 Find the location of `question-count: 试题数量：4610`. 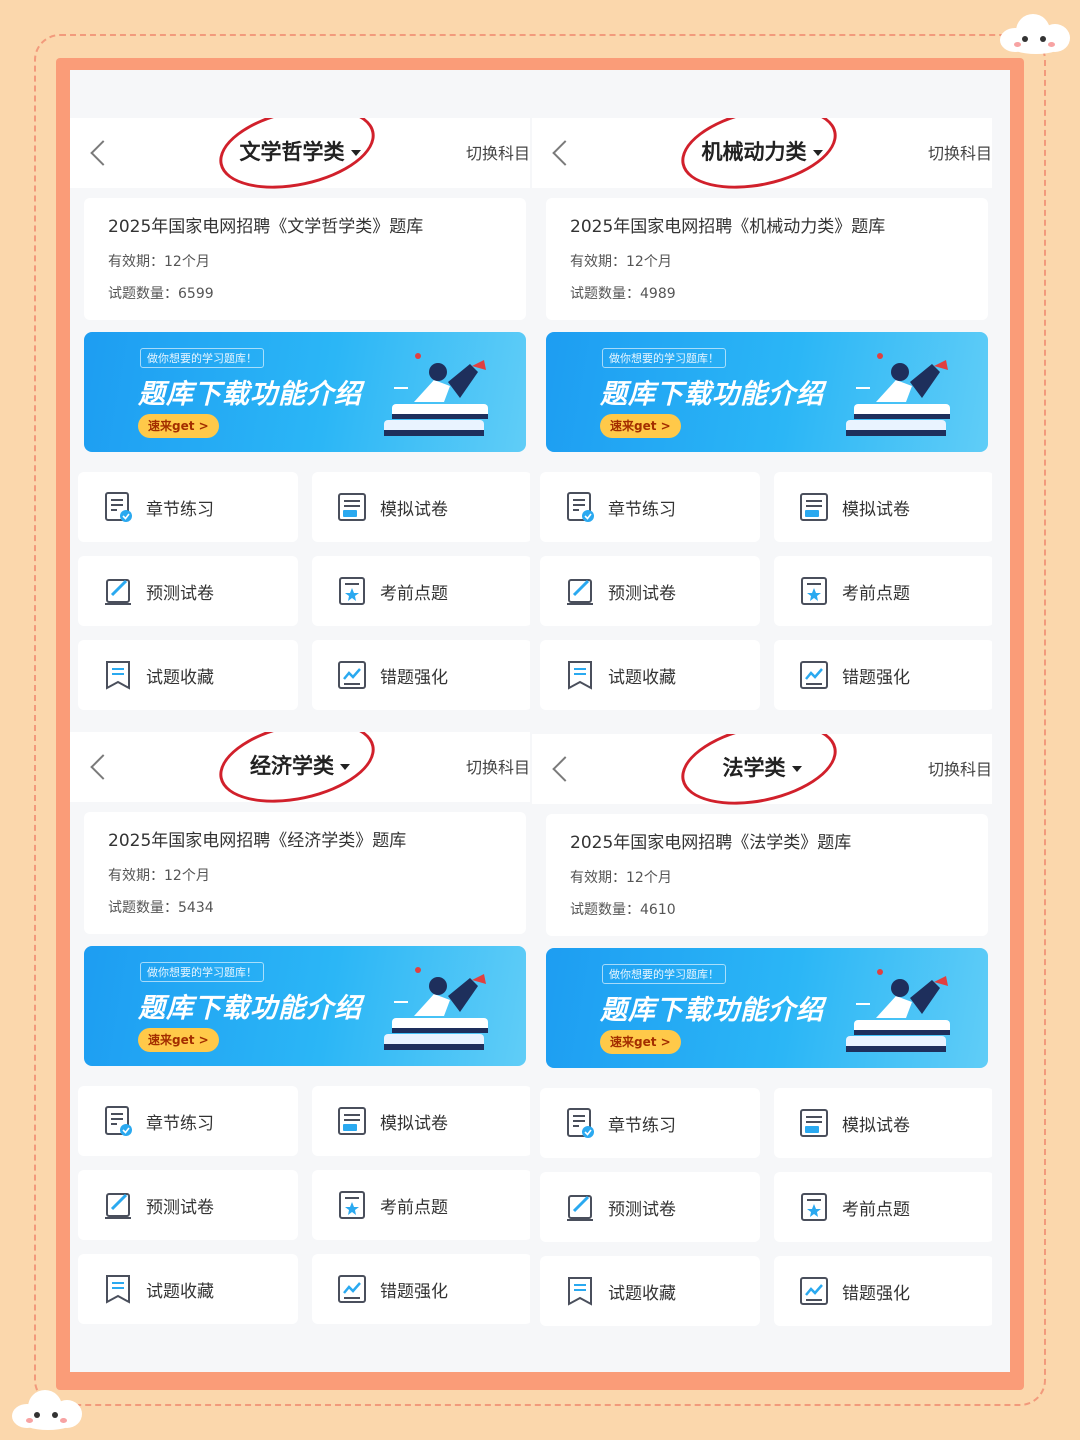

question-count: 试题数量：4610 is located at coordinates (623, 910).